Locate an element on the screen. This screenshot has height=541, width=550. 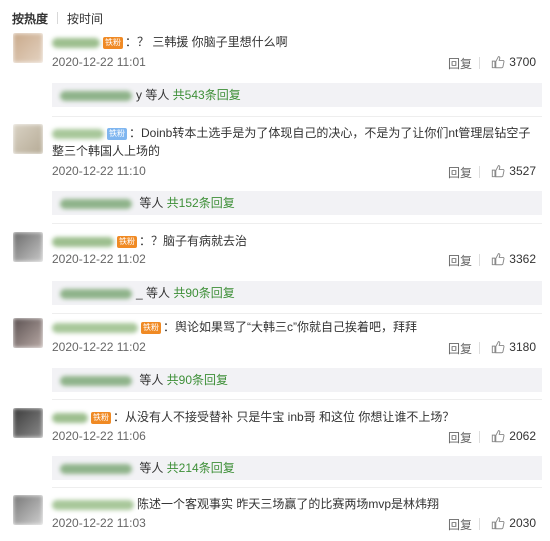
reply-summary: _ 等人 共90条回复 is located at coordinates (297, 293).